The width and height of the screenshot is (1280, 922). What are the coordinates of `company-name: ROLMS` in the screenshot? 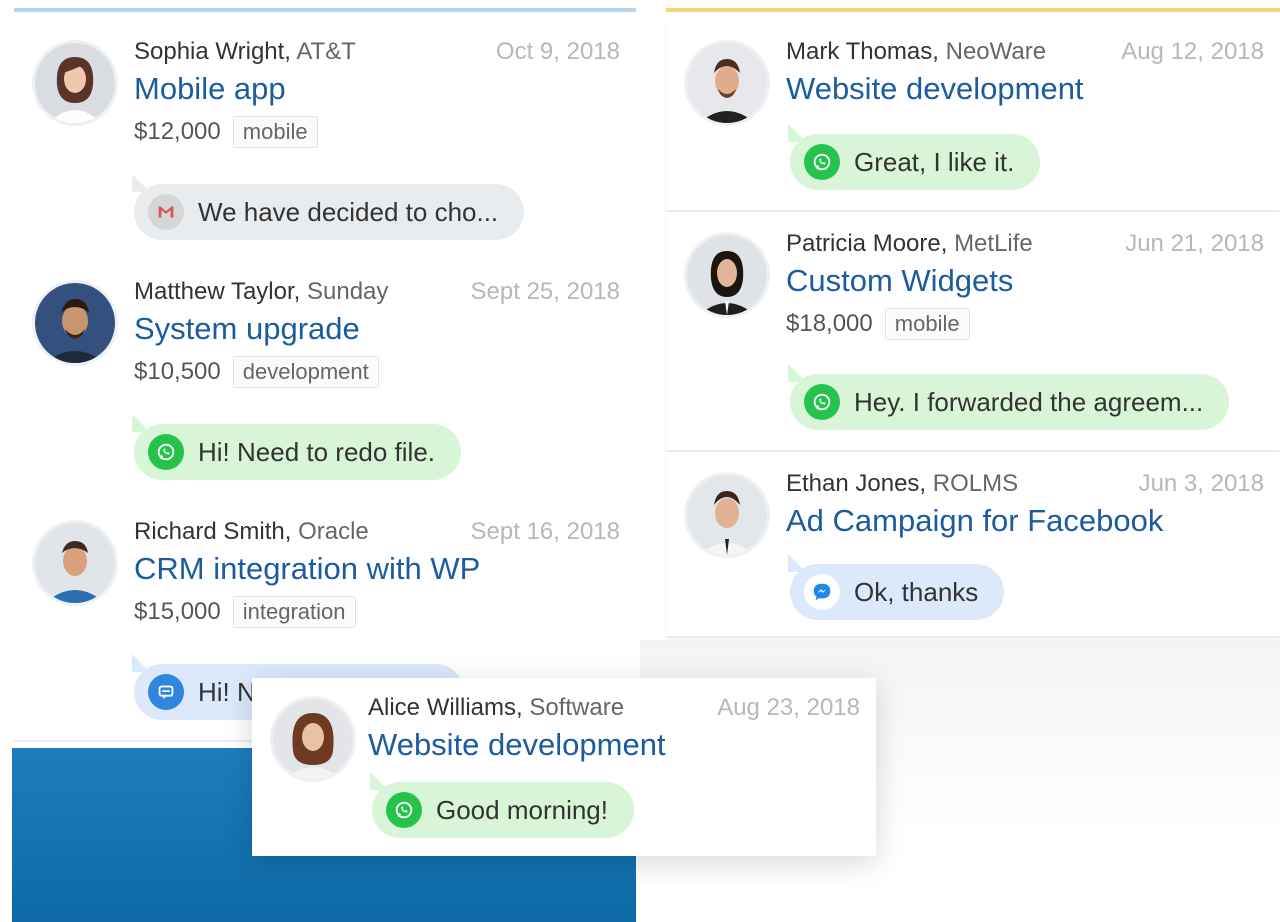 It's located at (975, 483).